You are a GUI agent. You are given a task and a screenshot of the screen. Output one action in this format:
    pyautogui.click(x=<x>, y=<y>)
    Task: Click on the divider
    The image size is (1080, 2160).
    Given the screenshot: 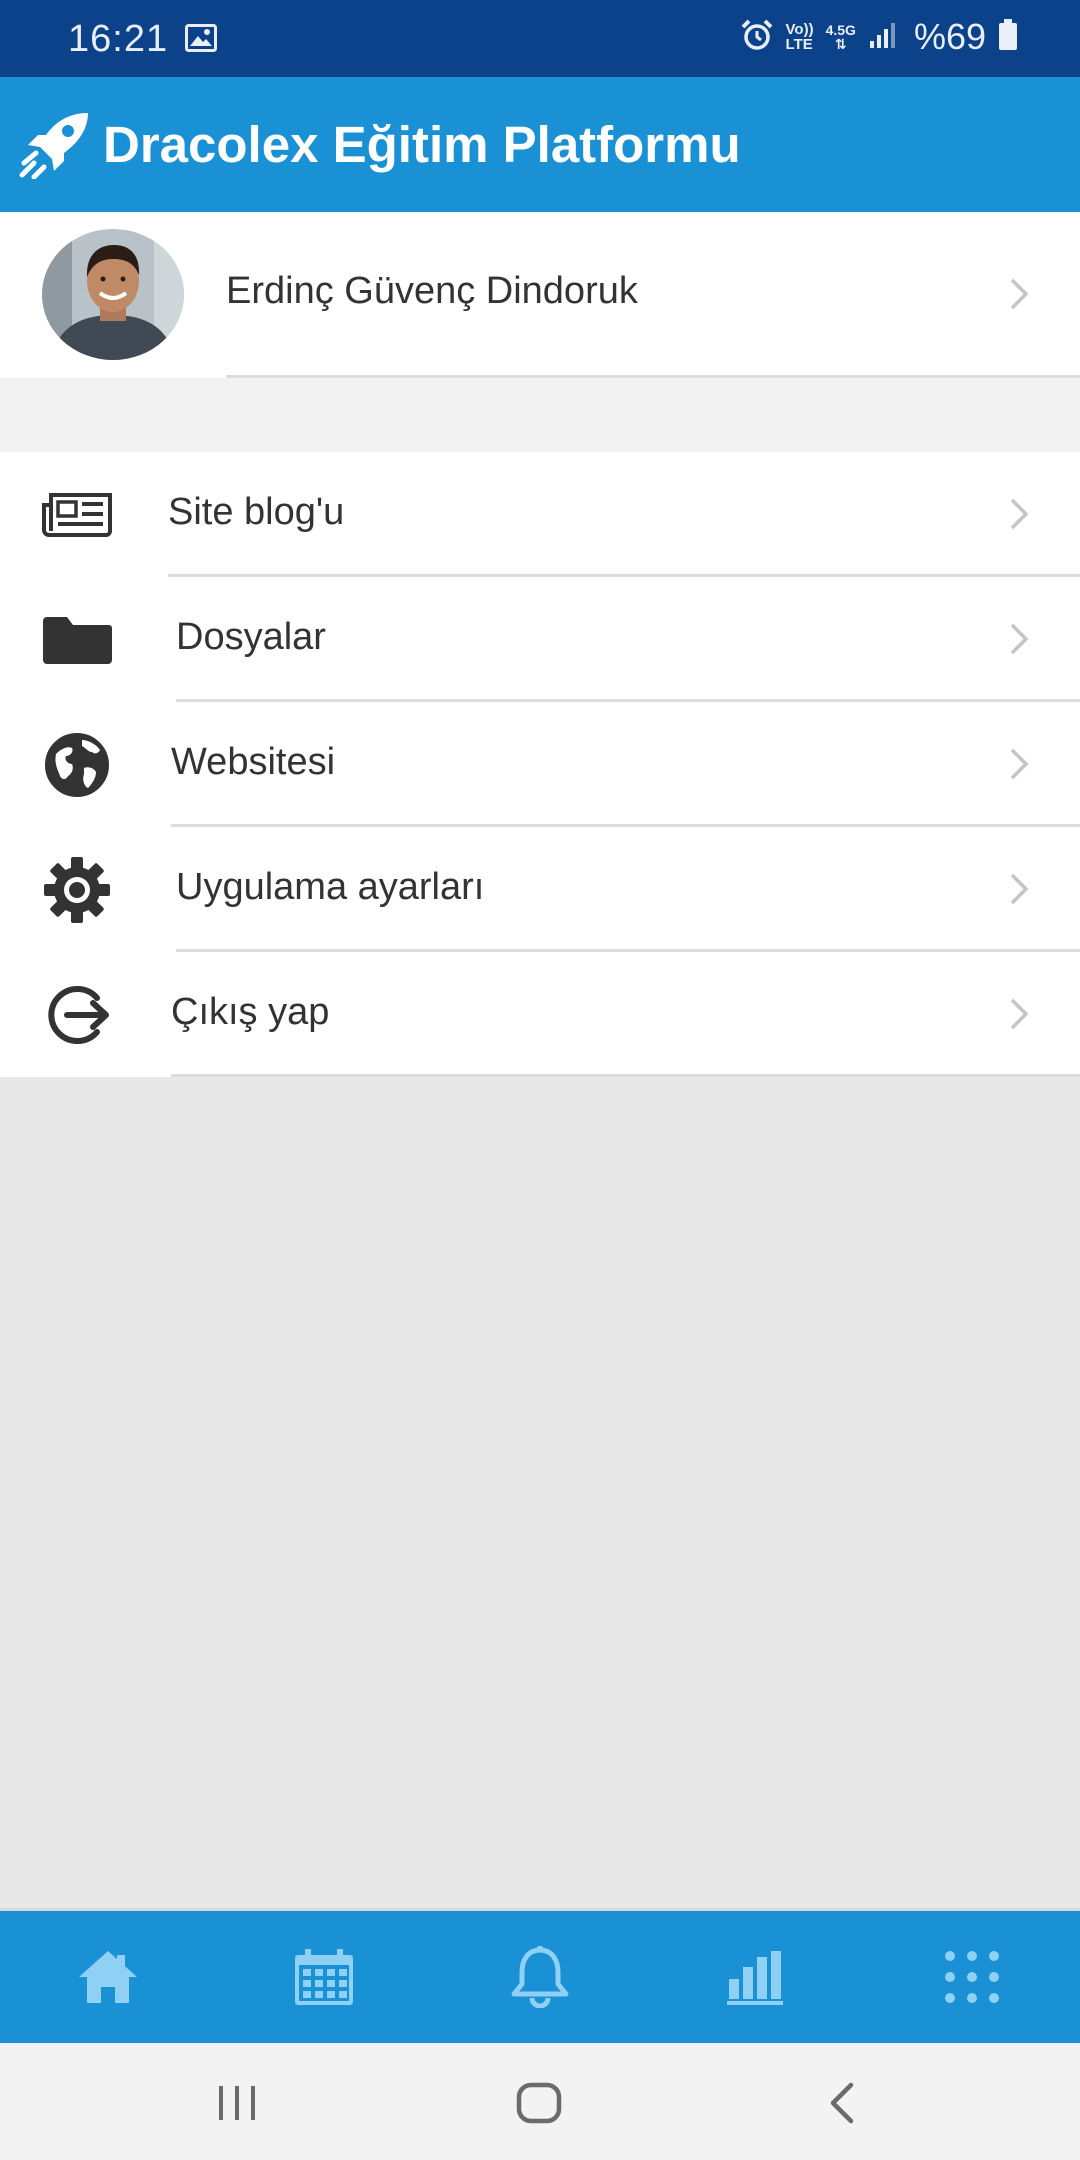 What is the action you would take?
    pyautogui.click(x=625, y=1075)
    